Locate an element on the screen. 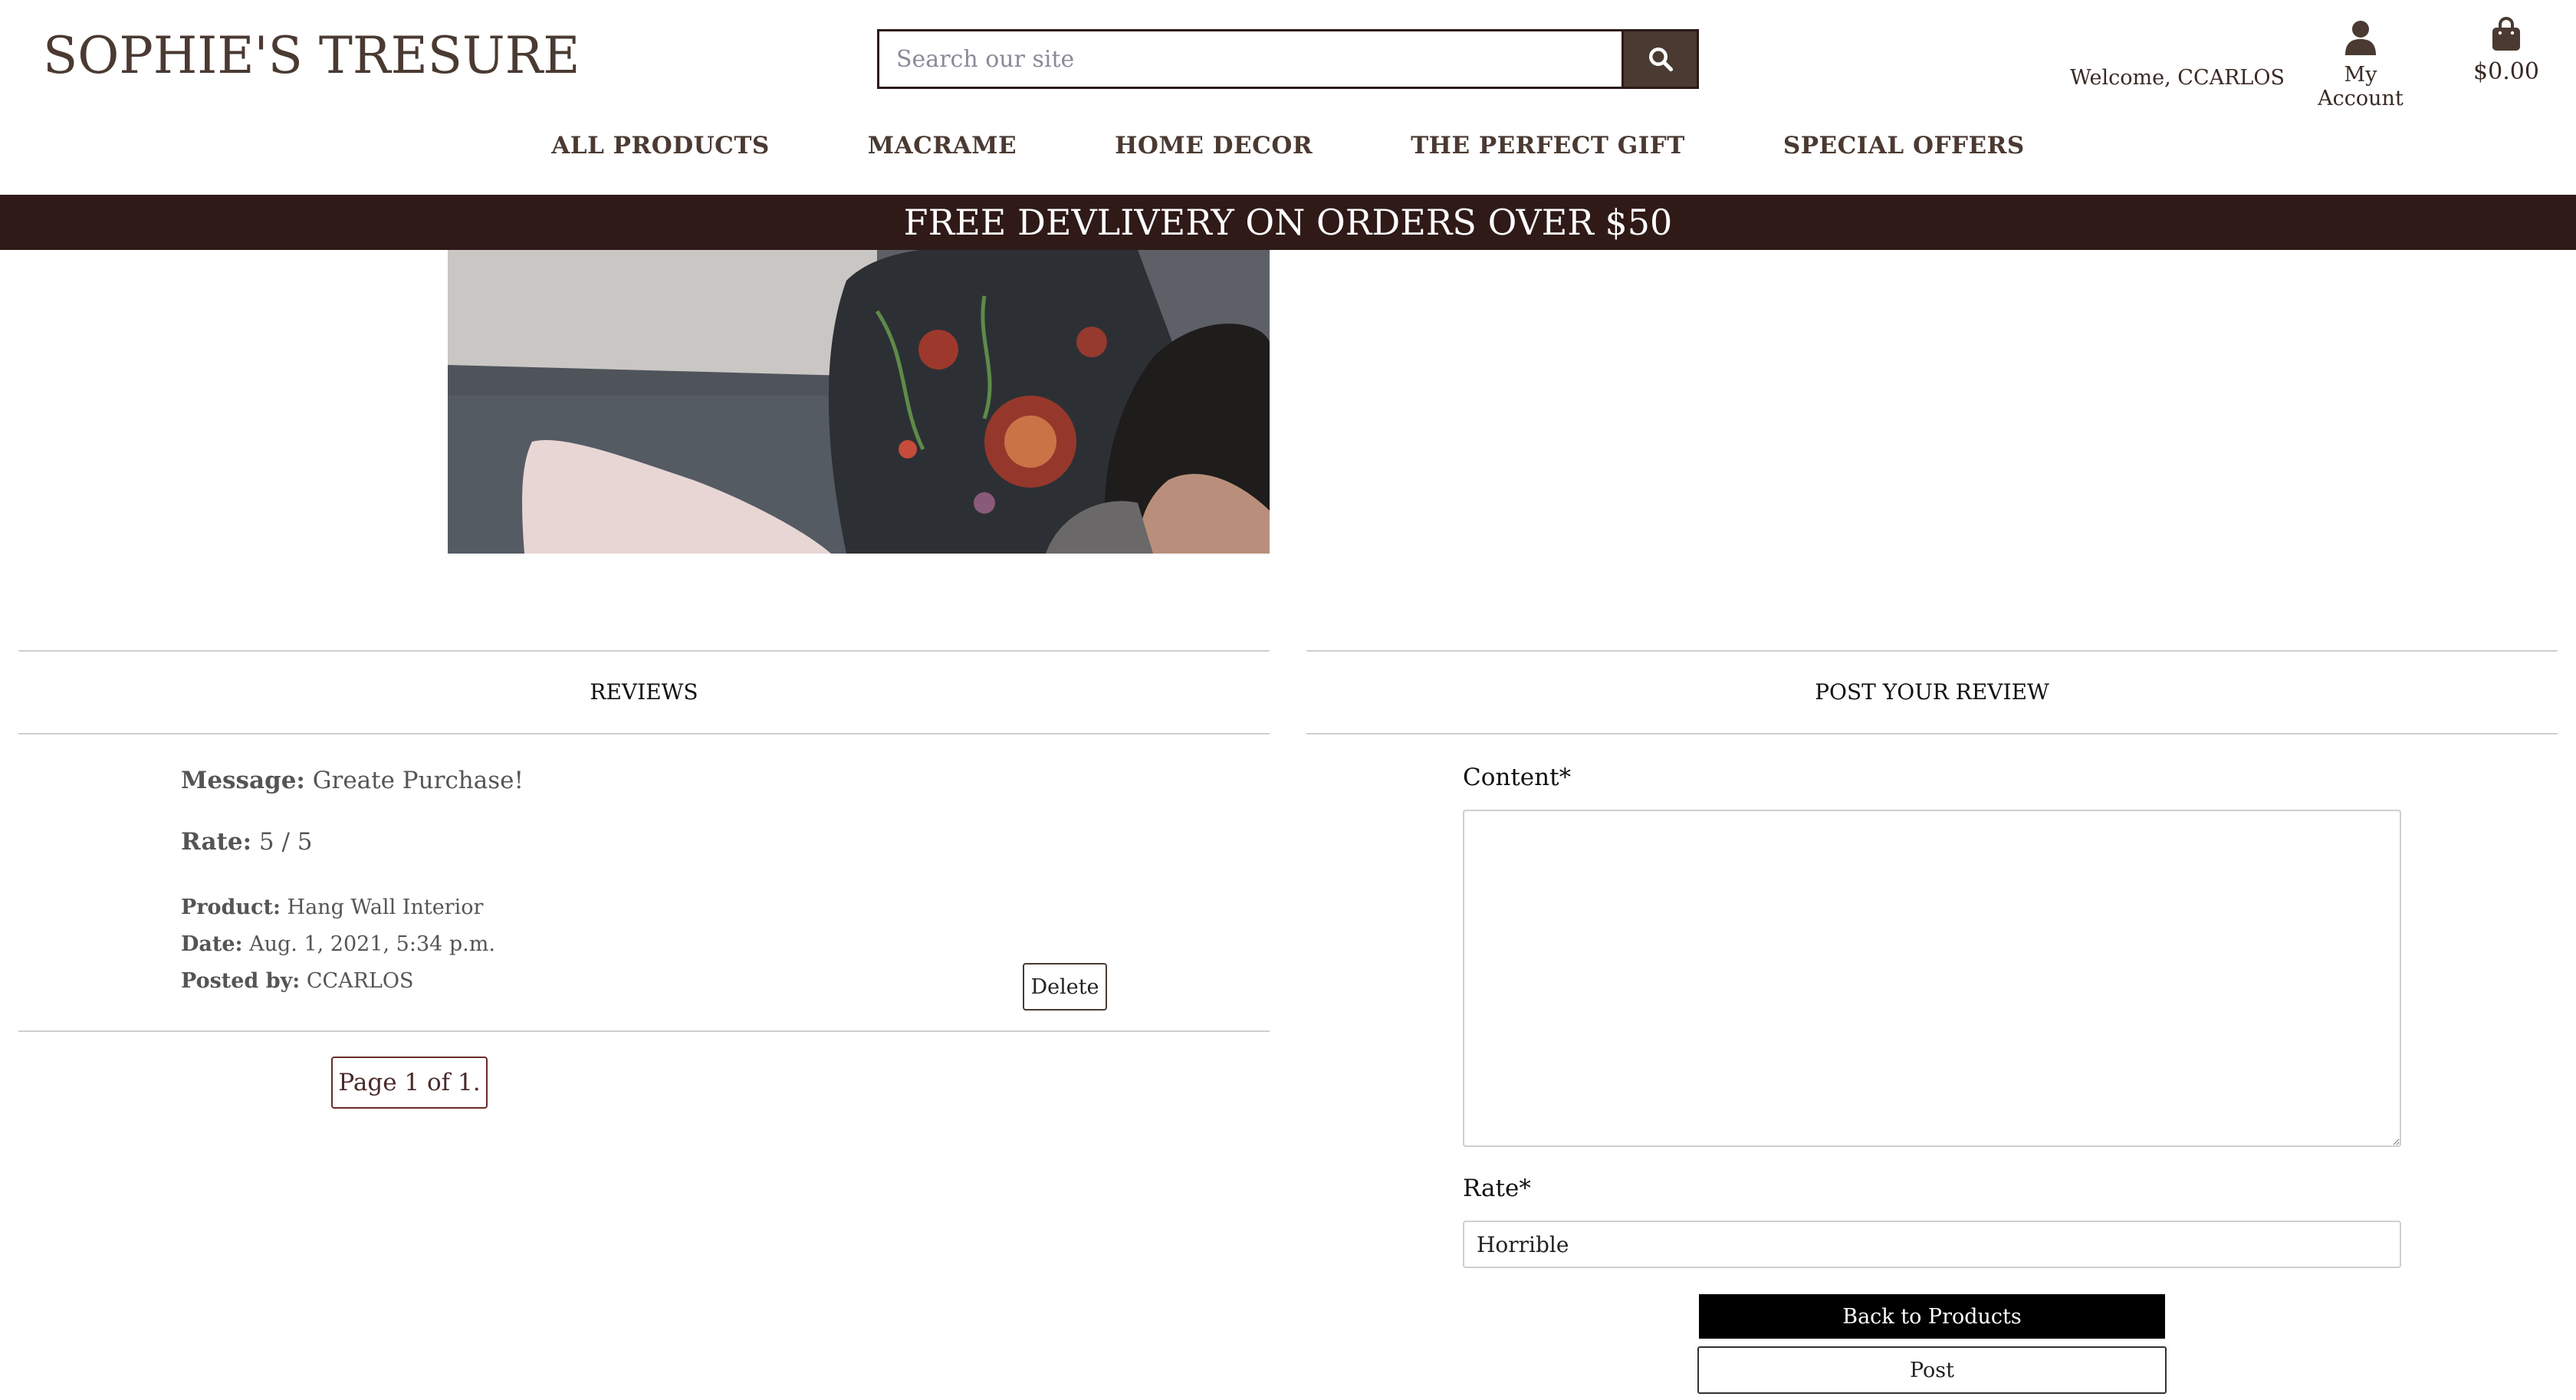 This screenshot has height=1400, width=2576. review-rate: Rate: 5 / 5 is located at coordinates (247, 842).